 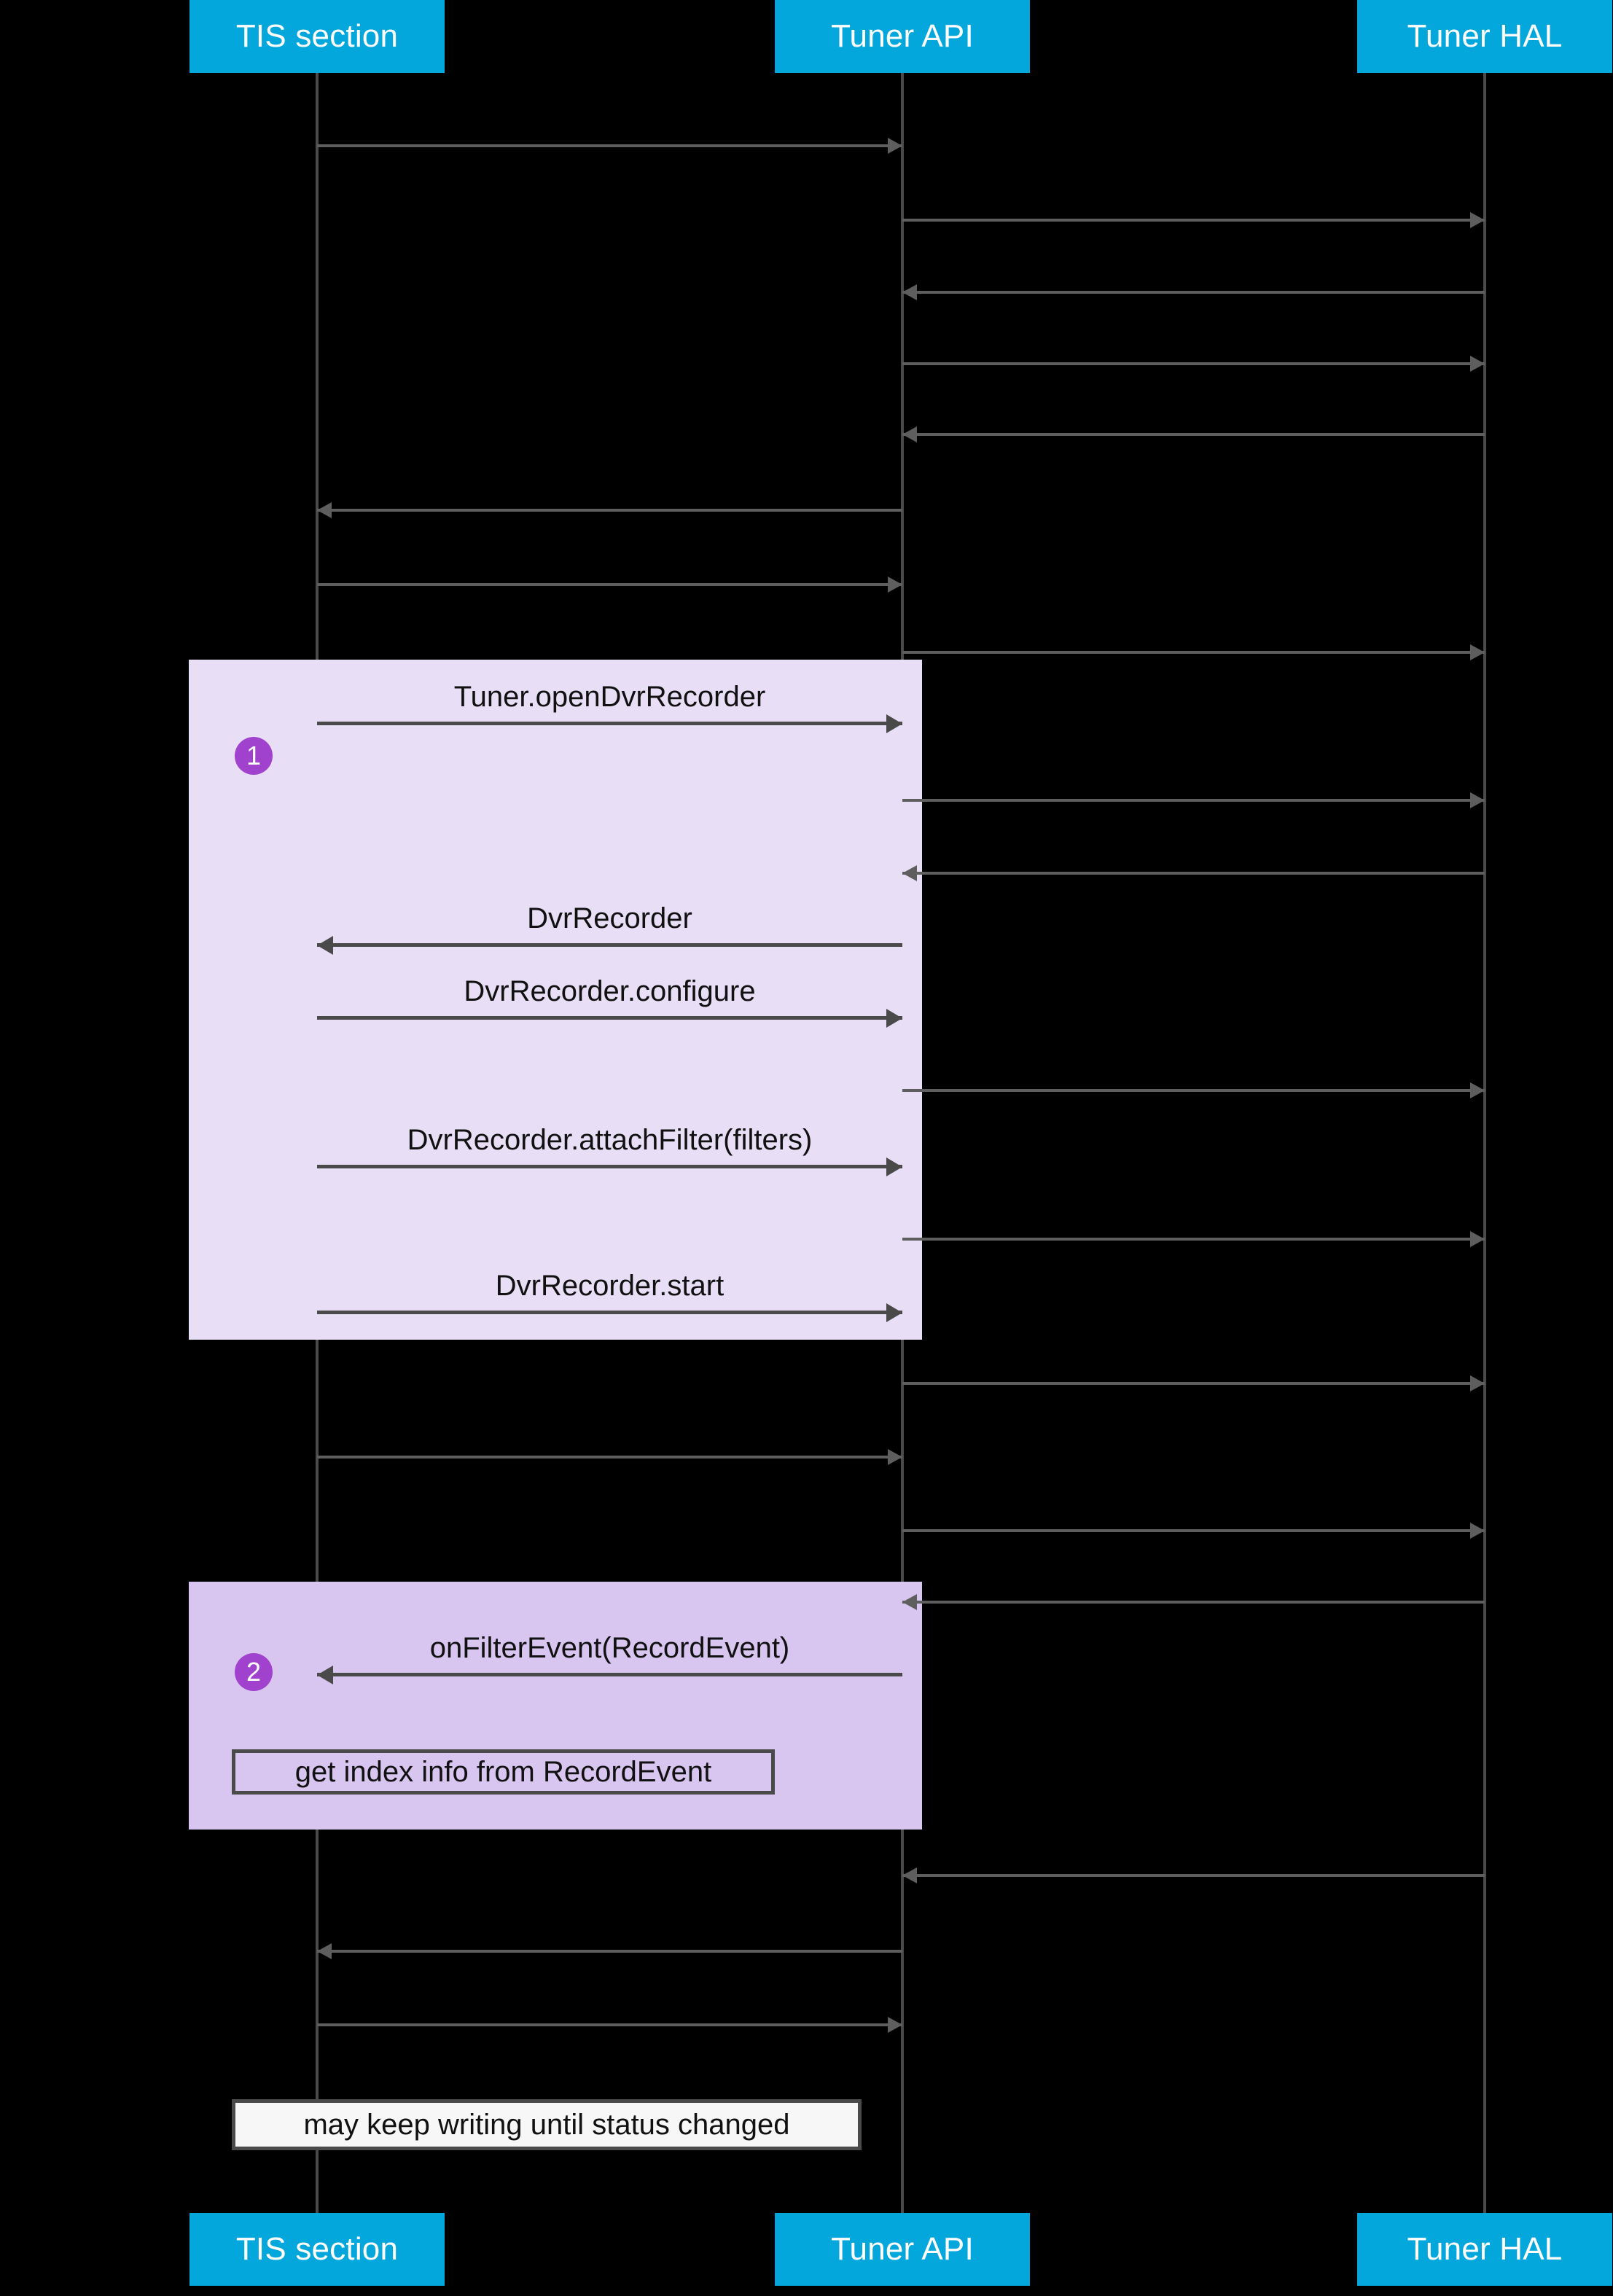 What do you see at coordinates (609, 2025) in the screenshot?
I see `message-line-m25` at bounding box center [609, 2025].